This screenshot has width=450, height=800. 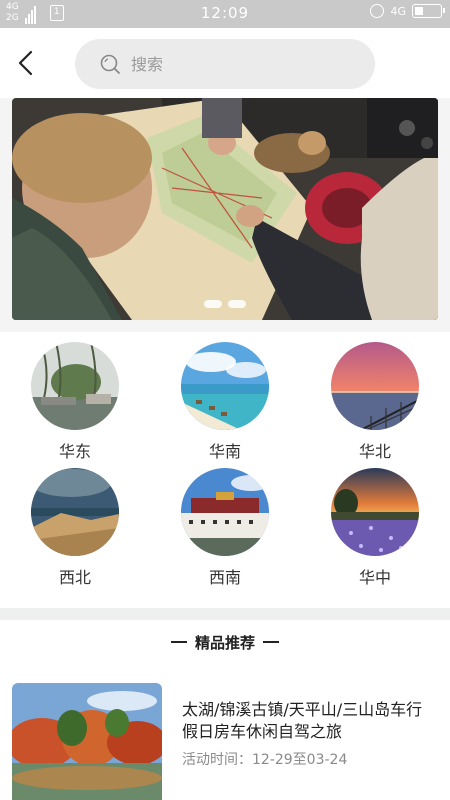 What do you see at coordinates (110, 64) in the screenshot?
I see `search-icon` at bounding box center [110, 64].